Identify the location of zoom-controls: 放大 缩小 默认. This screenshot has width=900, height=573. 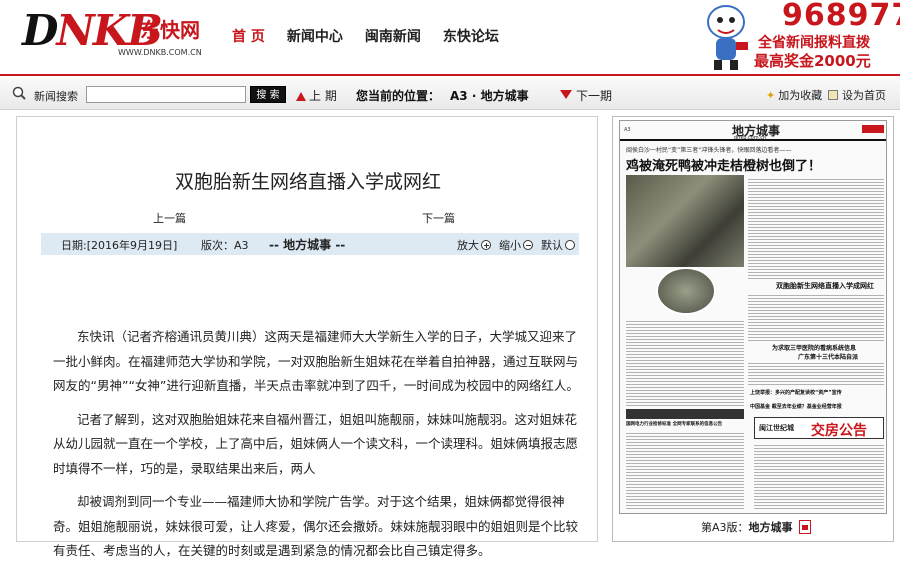
(516, 245).